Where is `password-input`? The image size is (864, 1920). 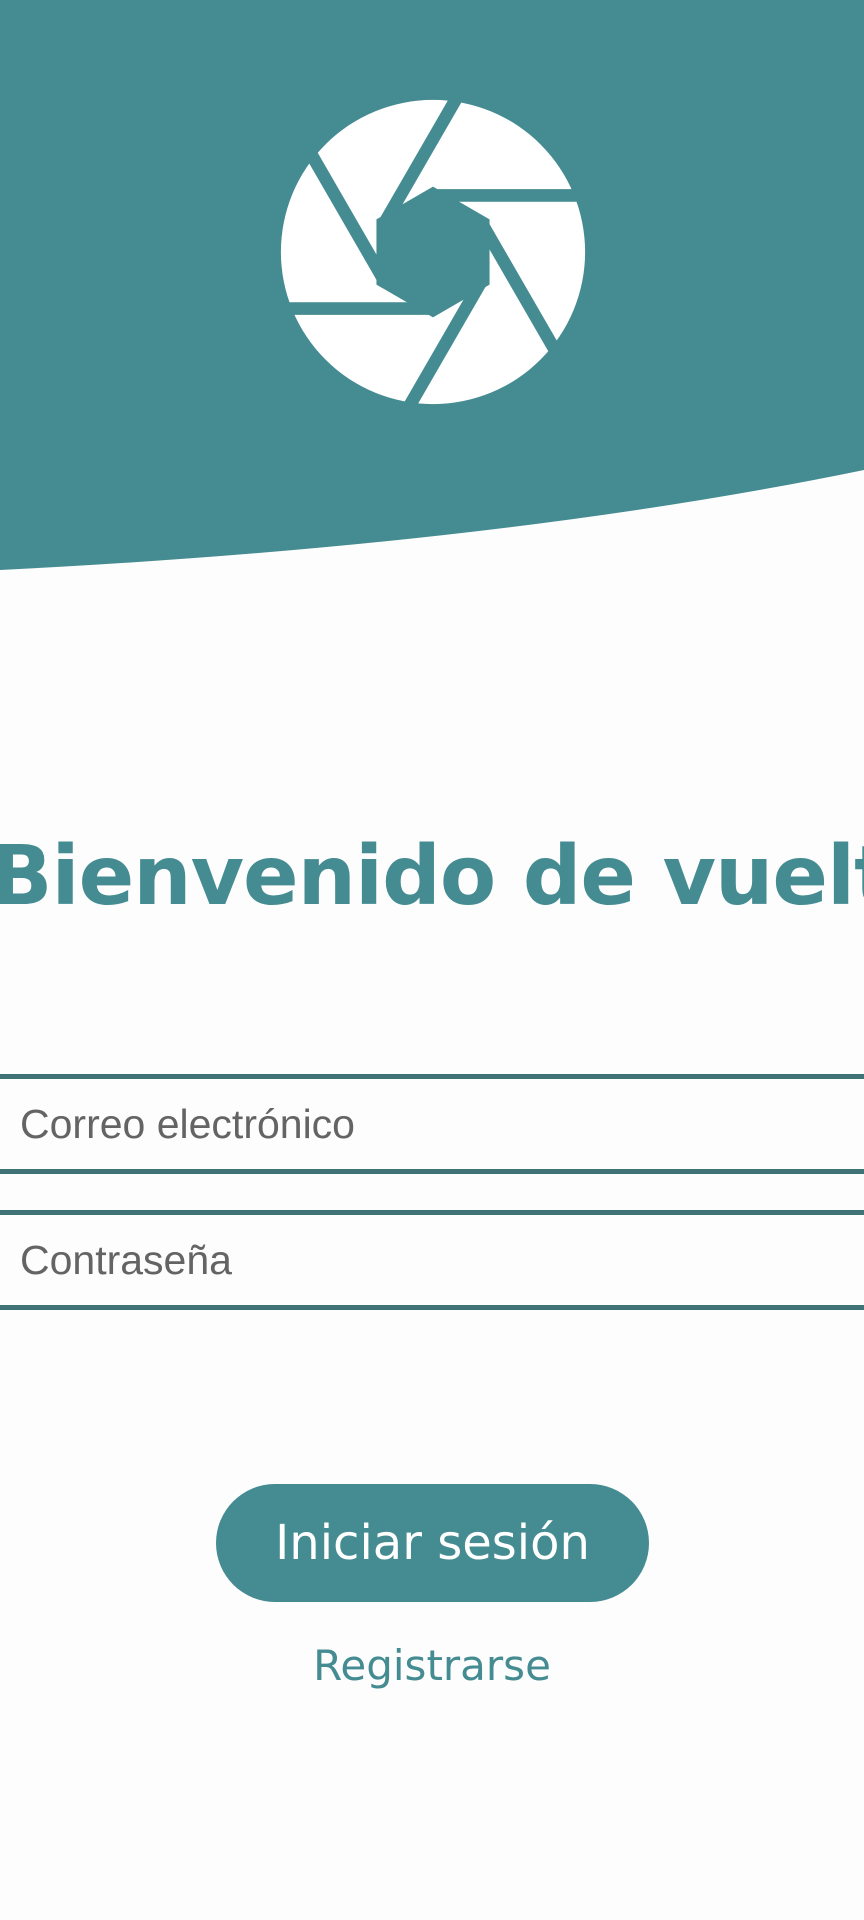
password-input is located at coordinates (432, 1260).